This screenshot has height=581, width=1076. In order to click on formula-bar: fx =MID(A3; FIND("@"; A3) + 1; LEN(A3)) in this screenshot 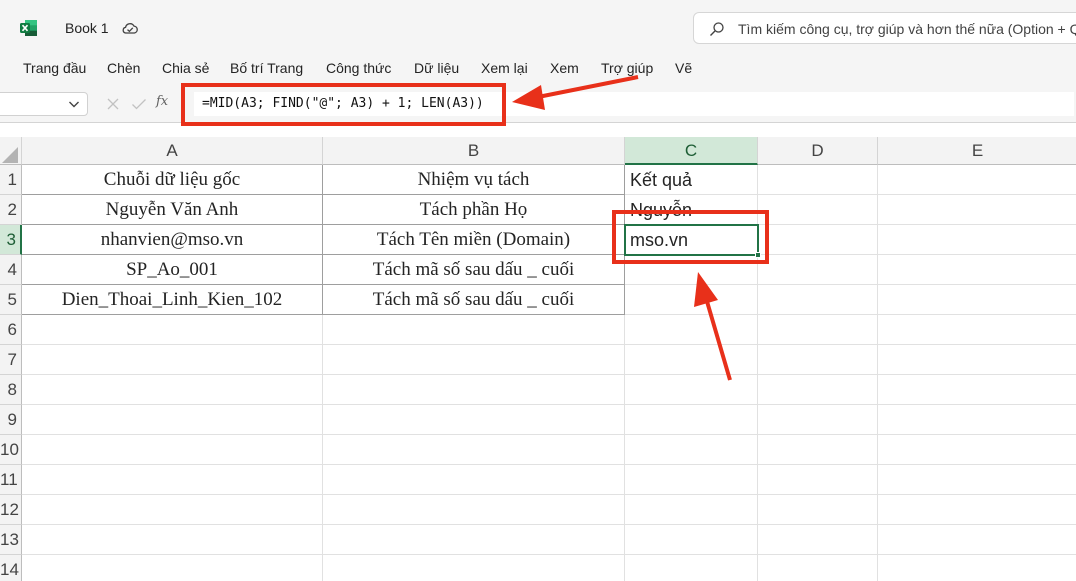, I will do `click(538, 103)`.